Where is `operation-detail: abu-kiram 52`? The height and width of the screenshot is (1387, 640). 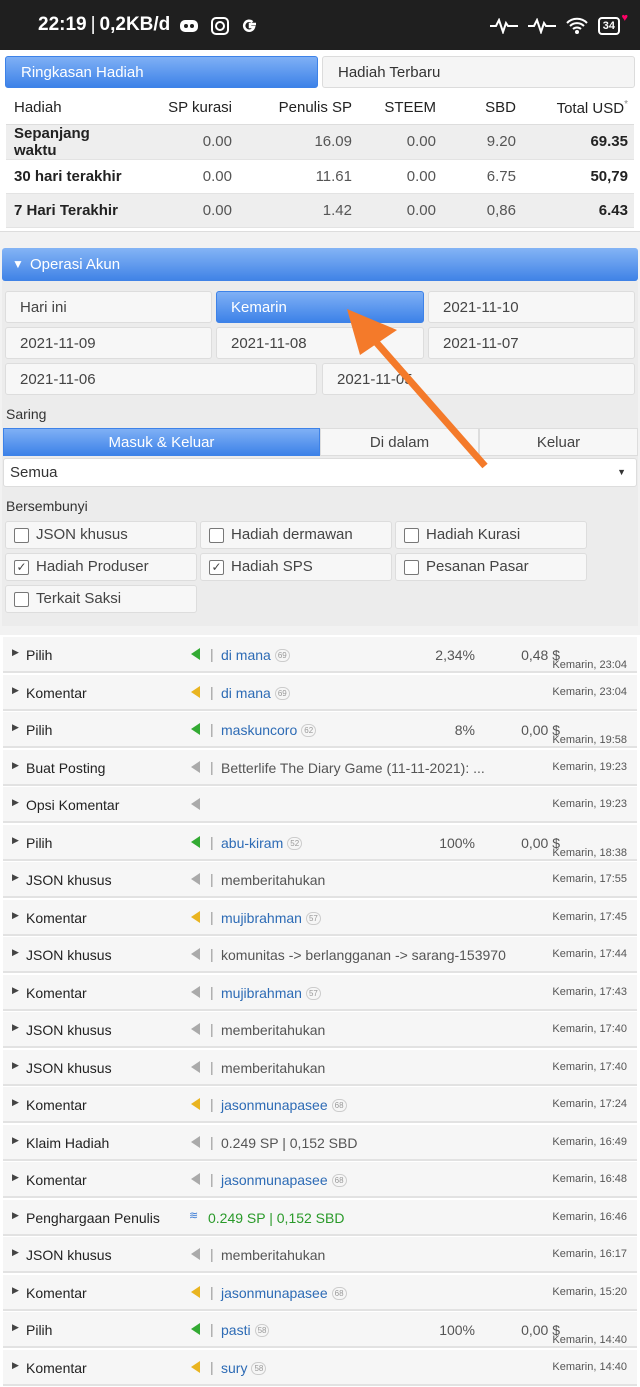
operation-detail: abu-kiram 52 is located at coordinates (262, 843).